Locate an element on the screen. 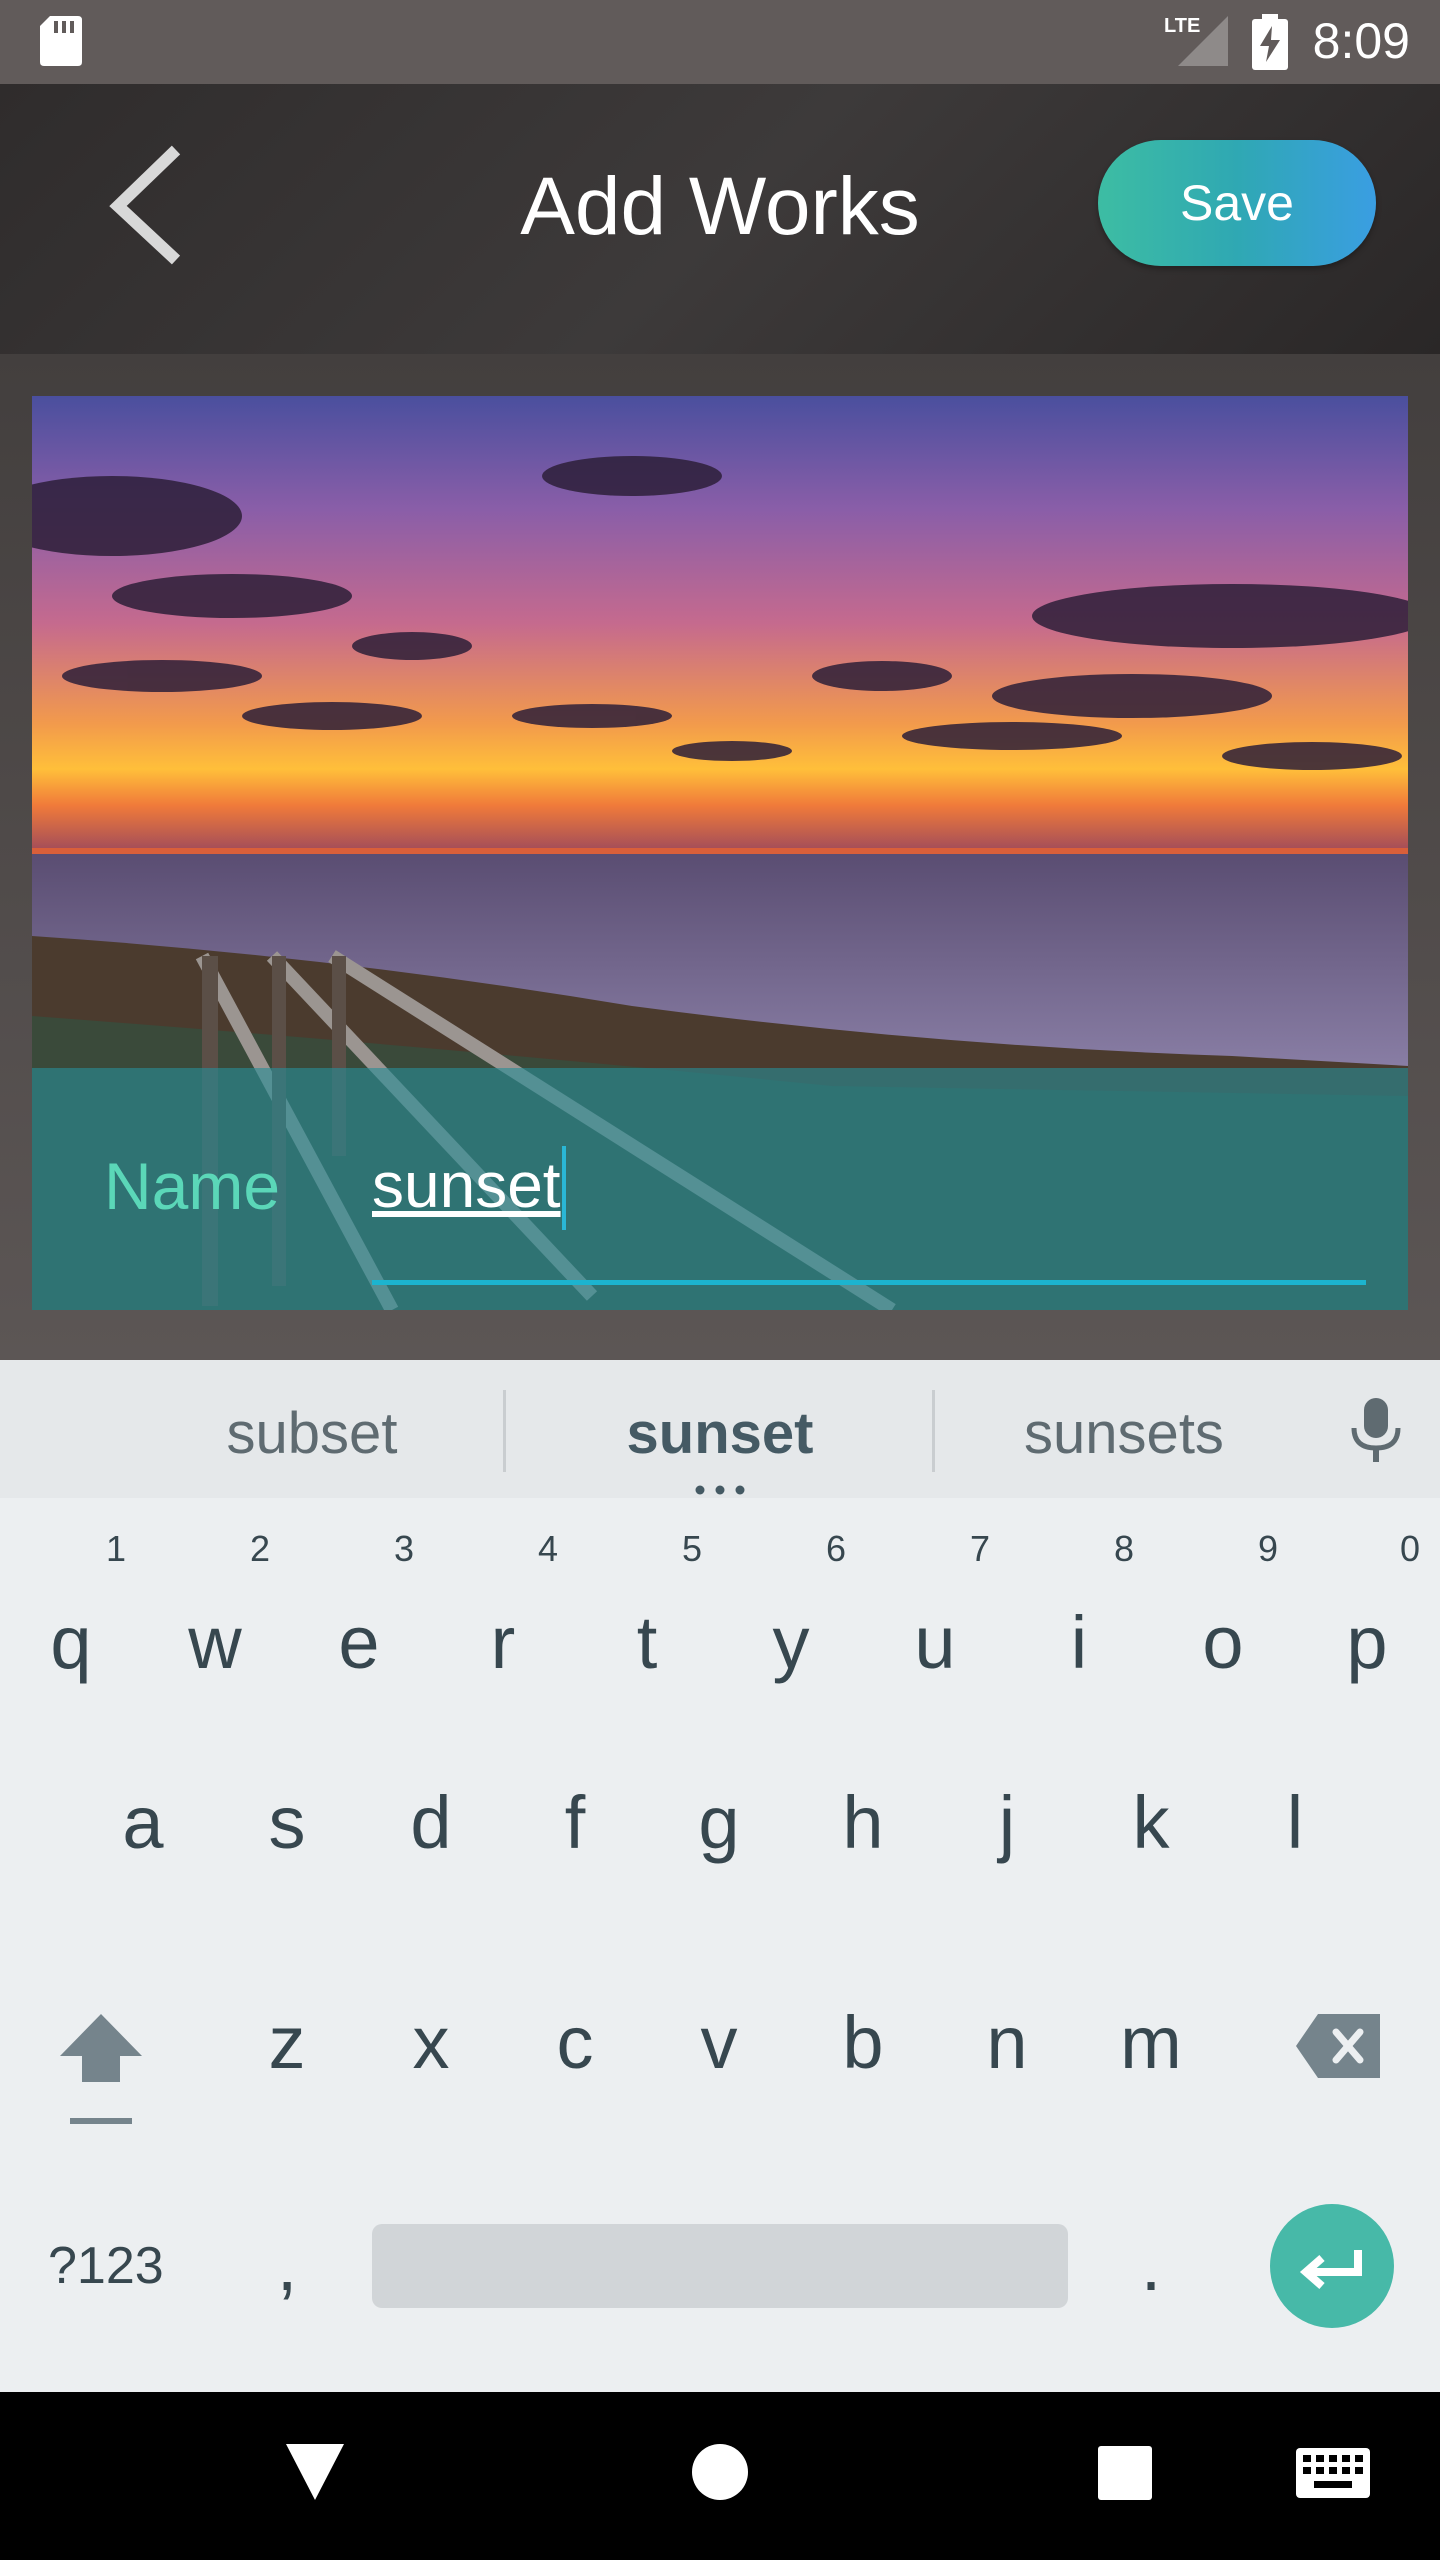 This screenshot has width=1440, height=2560. key-r: r is located at coordinates (503, 1642).